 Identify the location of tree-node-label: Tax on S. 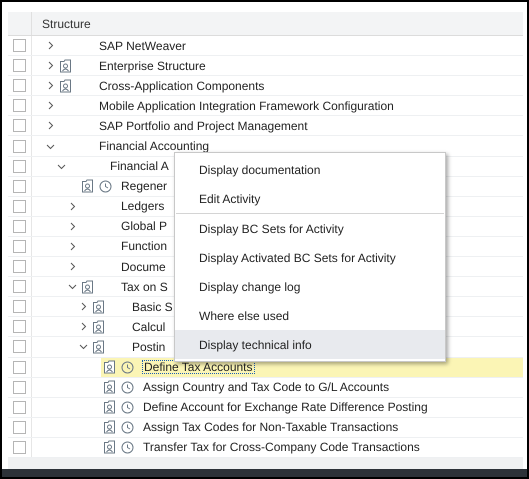
(144, 286).